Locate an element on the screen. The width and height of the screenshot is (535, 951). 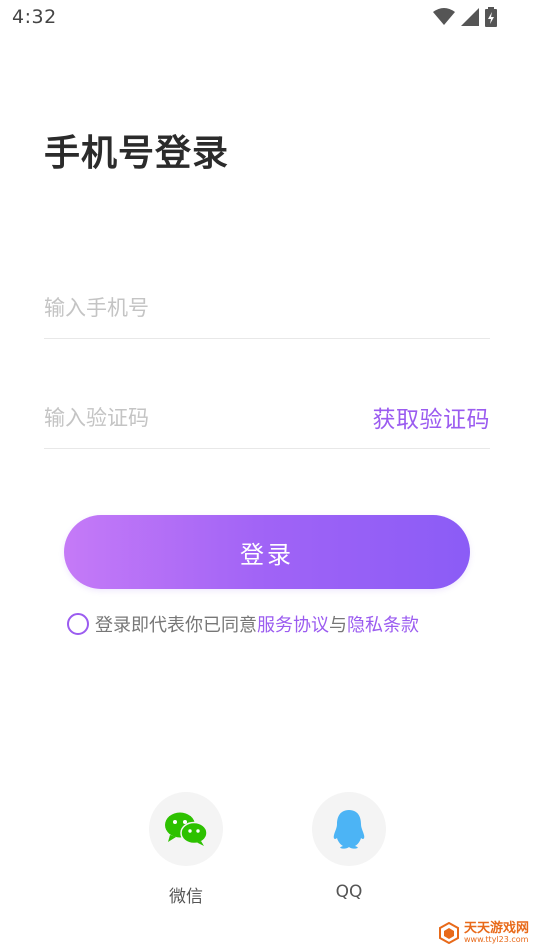
watermark: 天天游戏网 www.ttyl23.com is located at coordinates (483, 932).